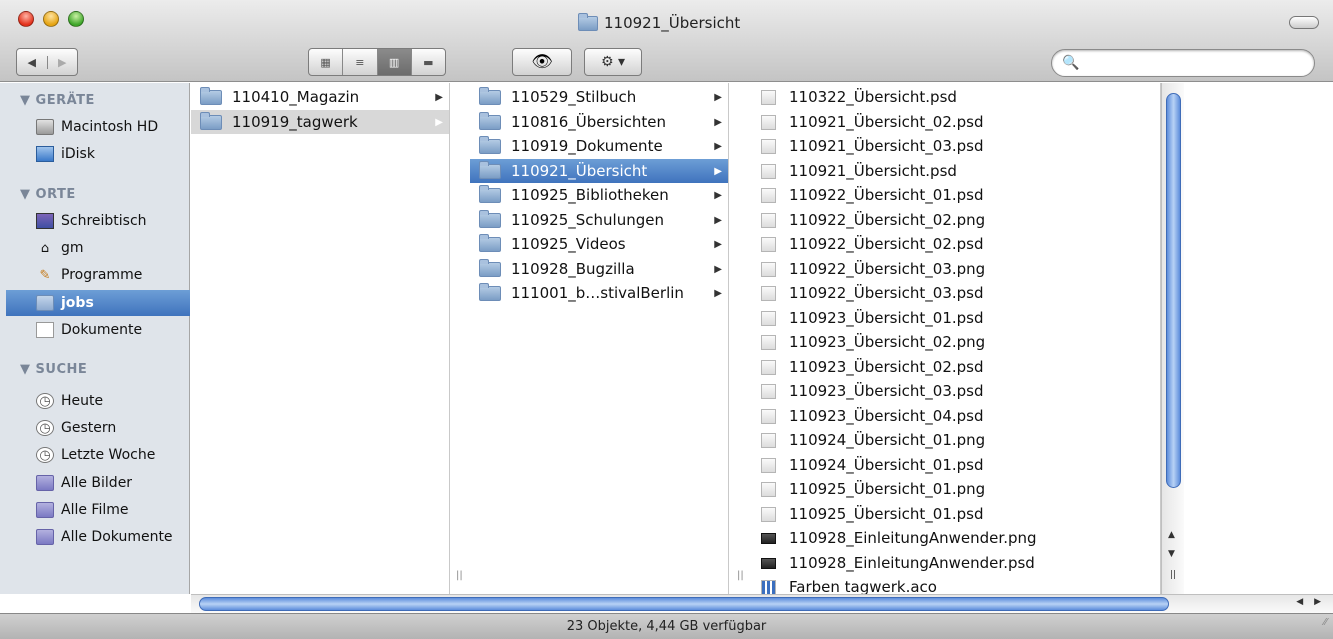 Image resolution: width=1333 pixels, height=639 pixels. I want to click on file-name: 110923_Übersicht_04.psd, so click(886, 416).